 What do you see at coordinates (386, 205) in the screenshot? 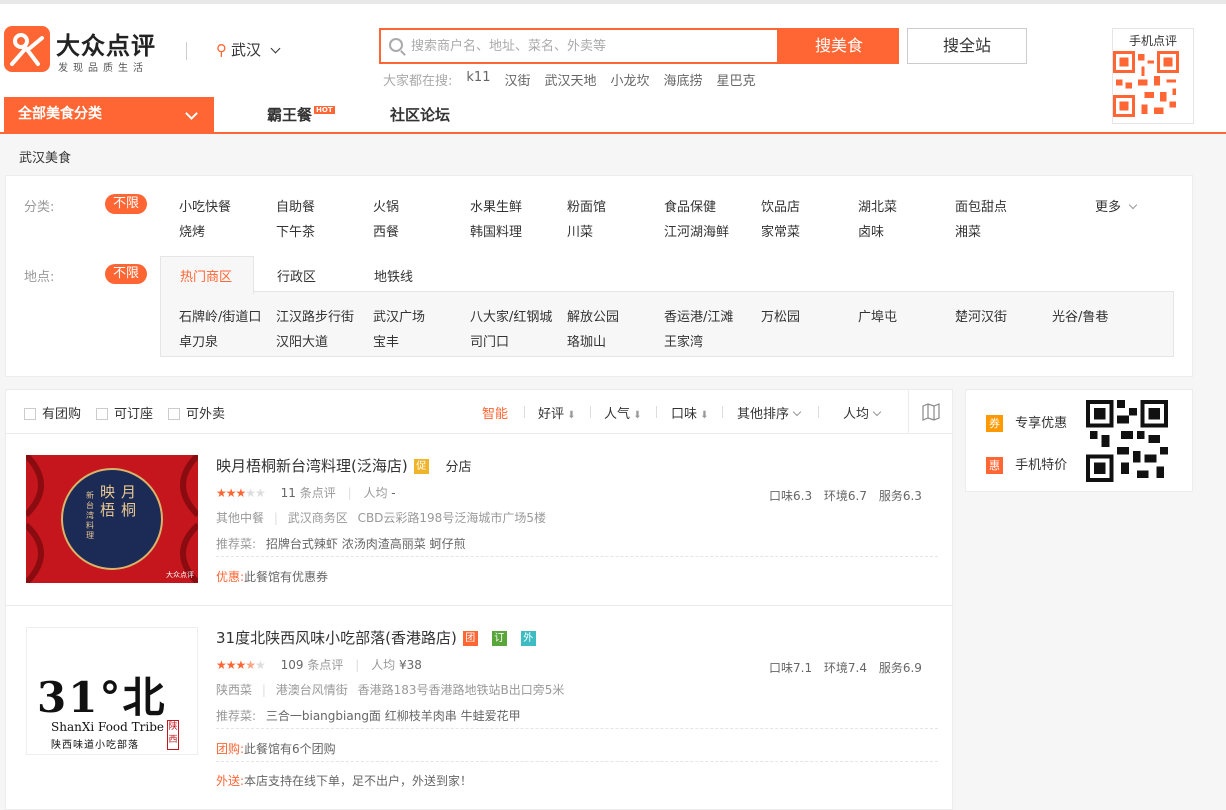
I see `category-option: 火锅` at bounding box center [386, 205].